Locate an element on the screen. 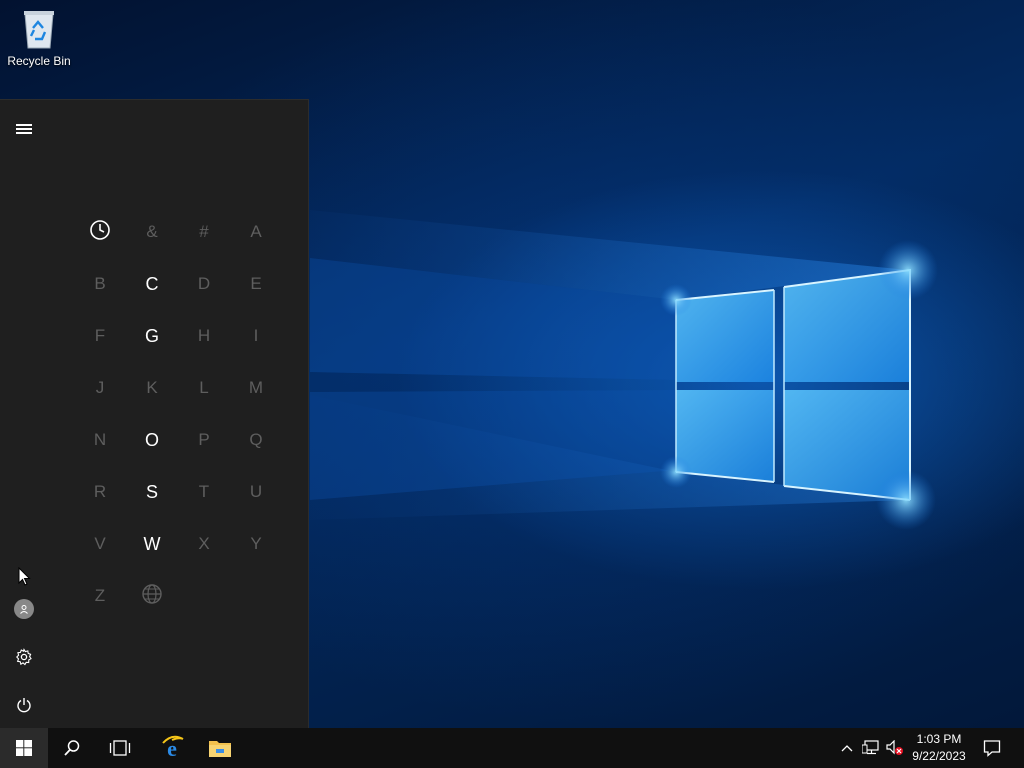  globe-icon is located at coordinates (152, 596).